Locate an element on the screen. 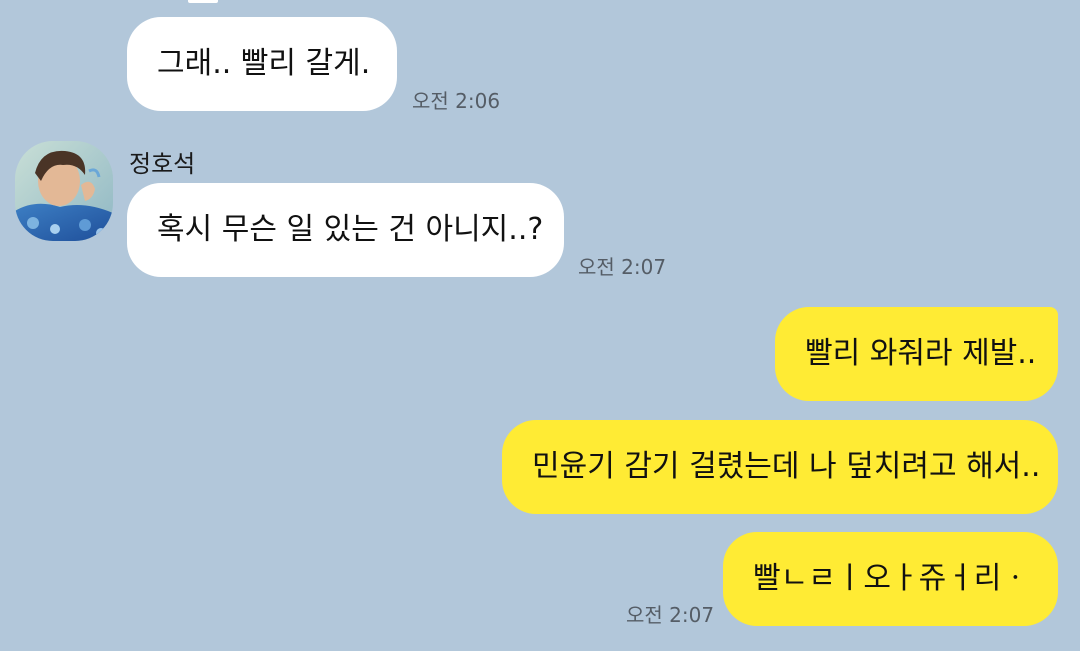 The height and width of the screenshot is (651, 1080). message-bubble-outgoing: 빨ㄴㄹㅣ오ㅏ쥬ㅓ리ㆍ is located at coordinates (890, 579).